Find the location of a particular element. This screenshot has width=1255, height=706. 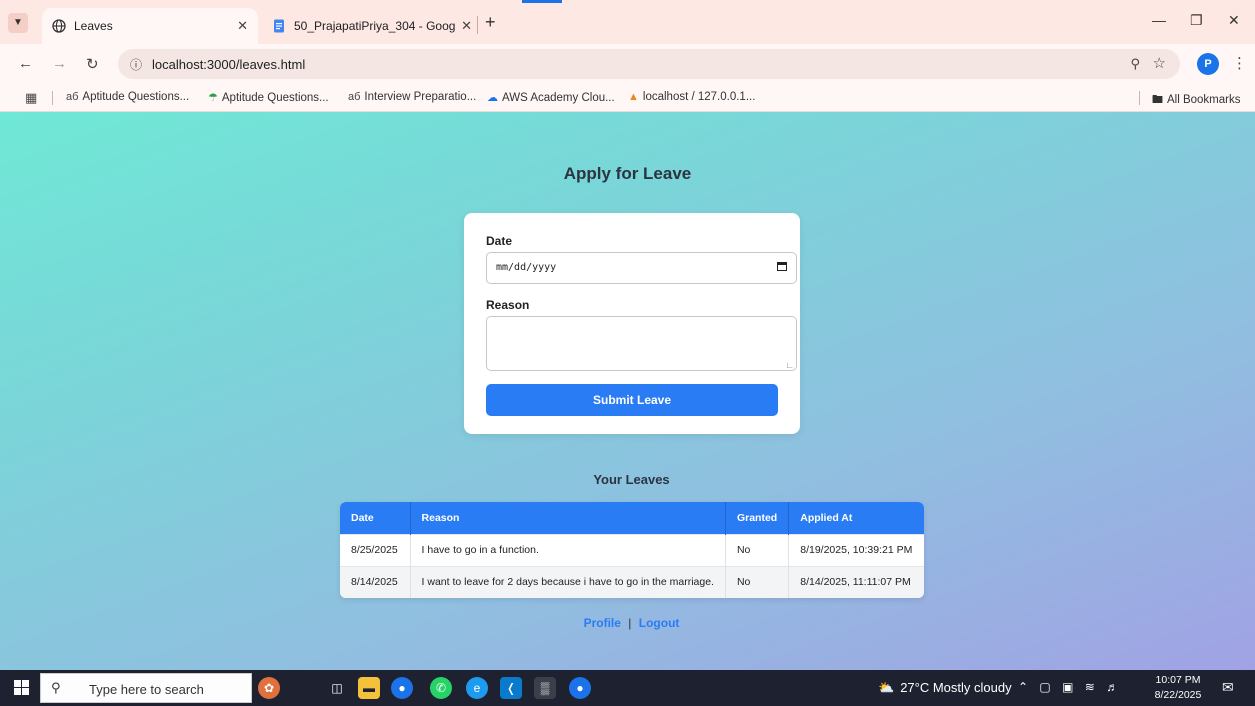

column-header: Date is located at coordinates (375, 518).